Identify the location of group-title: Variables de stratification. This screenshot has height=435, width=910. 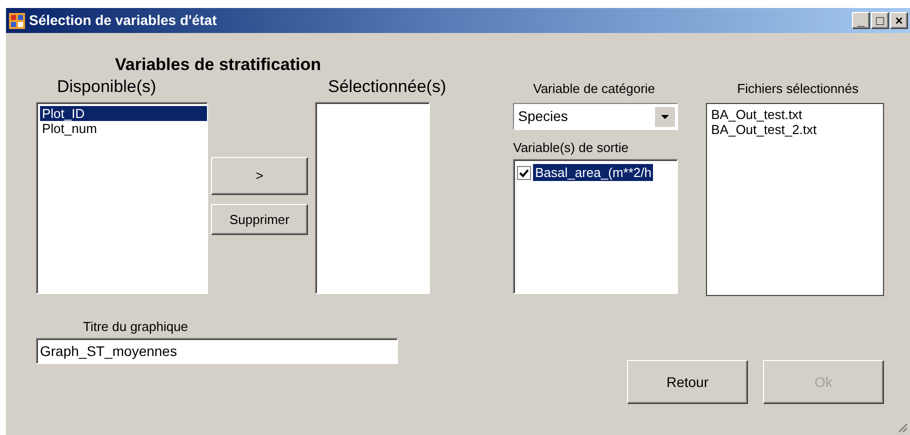
(218, 65).